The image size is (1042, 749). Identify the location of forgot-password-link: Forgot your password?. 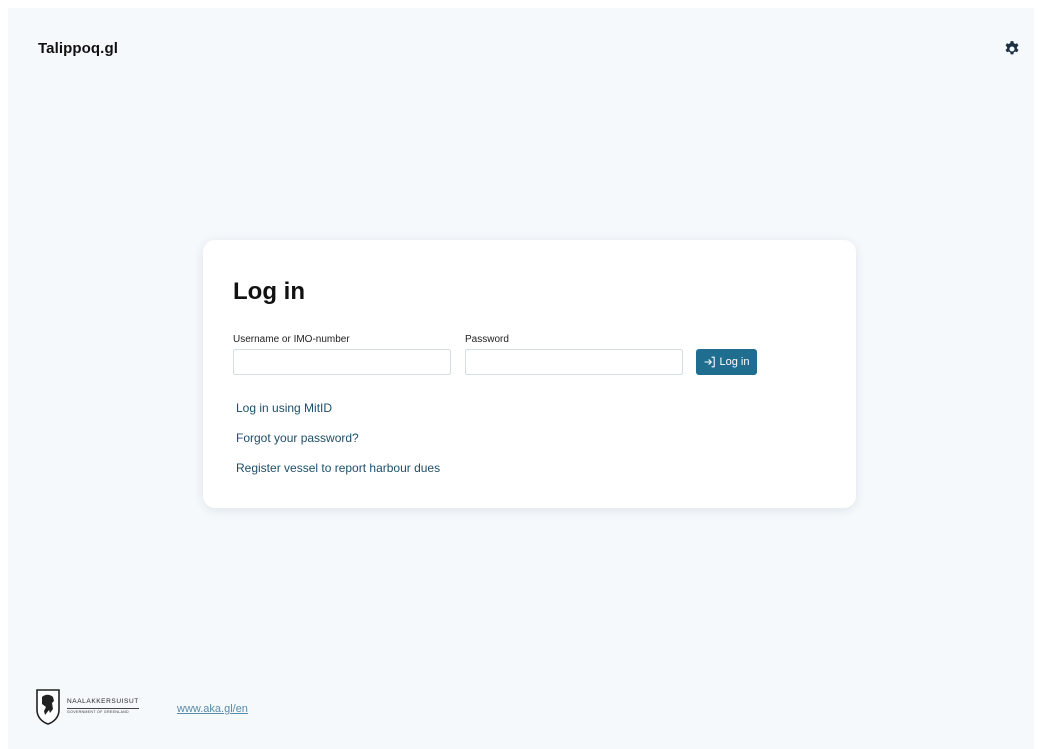
(297, 438).